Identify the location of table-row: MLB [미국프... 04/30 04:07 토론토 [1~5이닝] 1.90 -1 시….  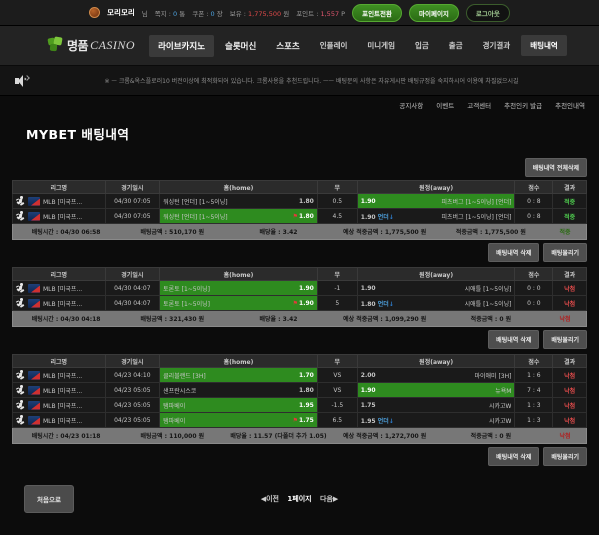
(299, 288).